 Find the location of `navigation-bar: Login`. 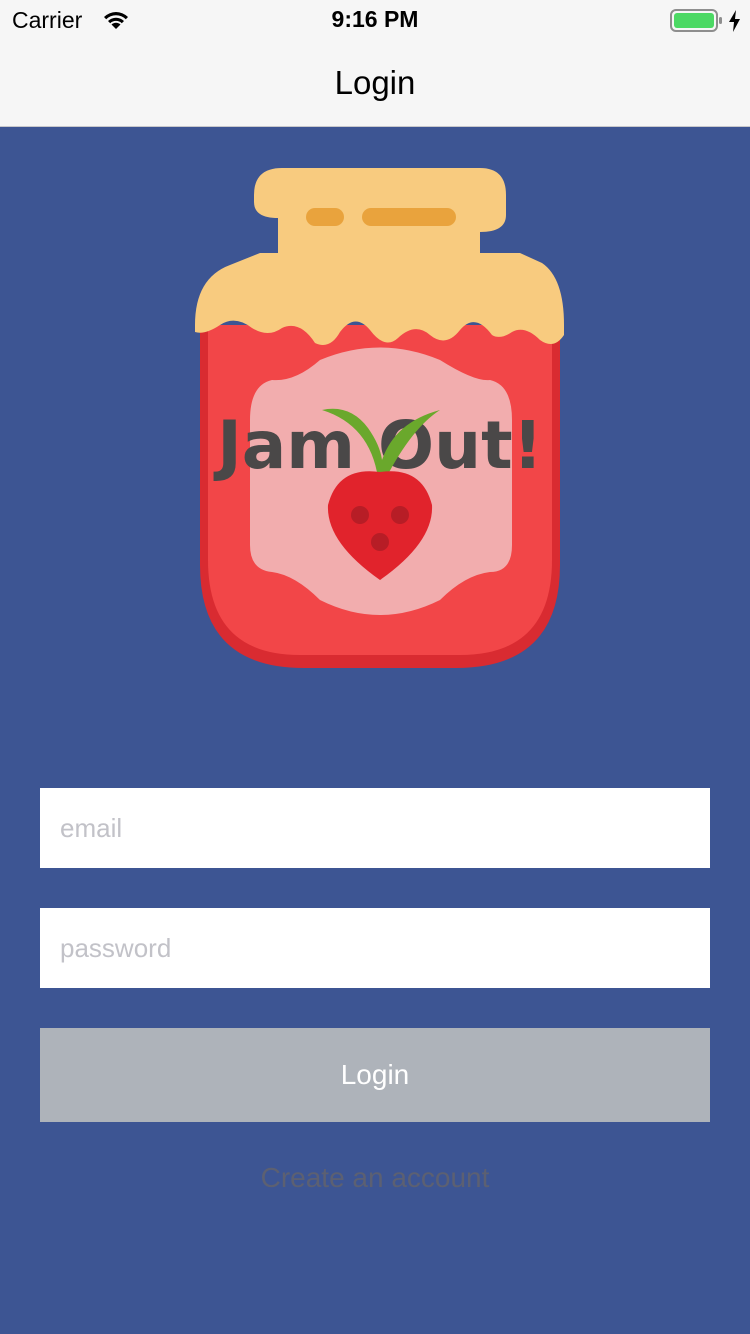

navigation-bar: Login is located at coordinates (375, 83).